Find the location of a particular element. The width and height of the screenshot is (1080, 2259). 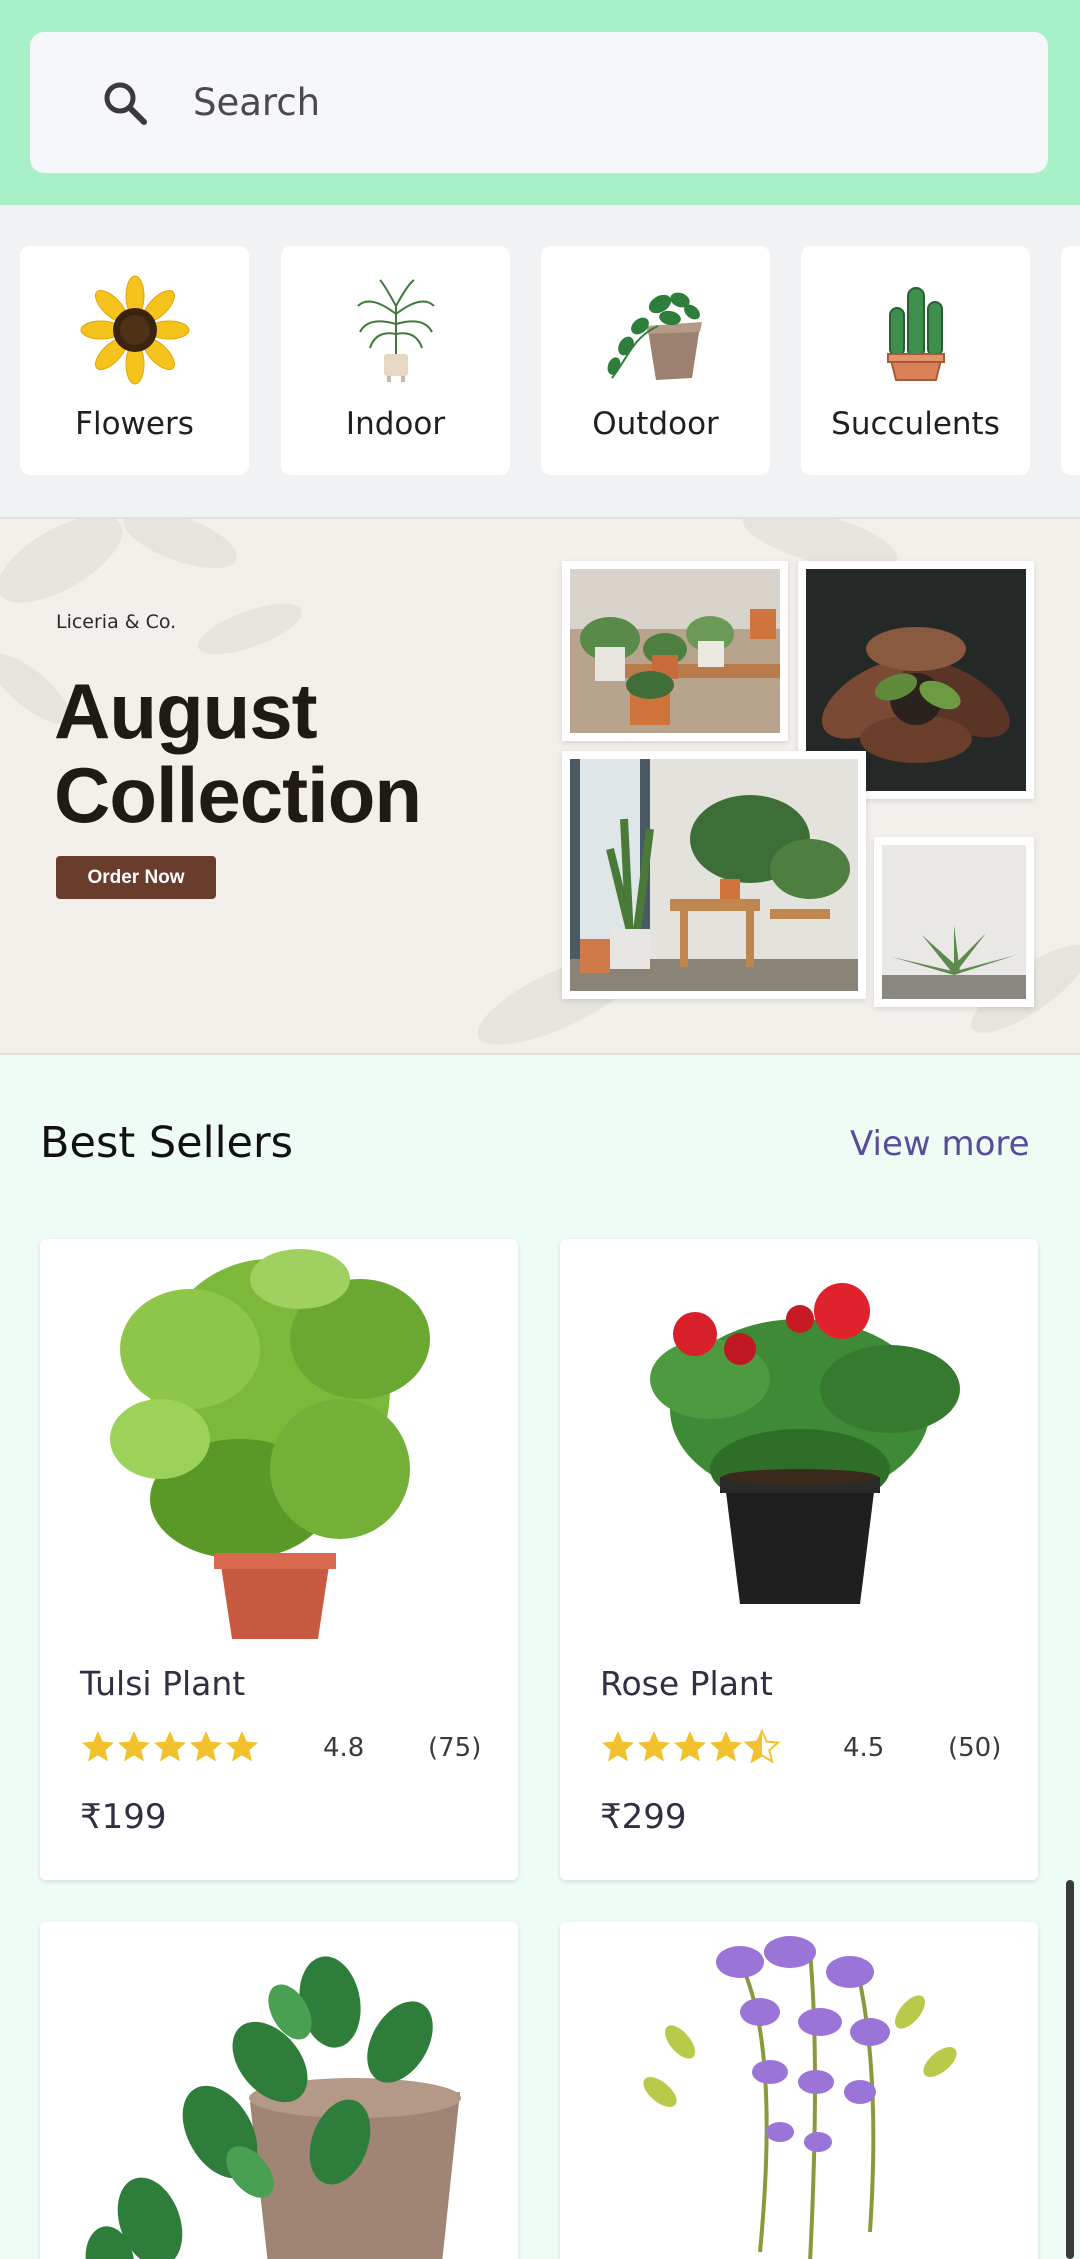

order-now-button: Order Now is located at coordinates (136, 877).